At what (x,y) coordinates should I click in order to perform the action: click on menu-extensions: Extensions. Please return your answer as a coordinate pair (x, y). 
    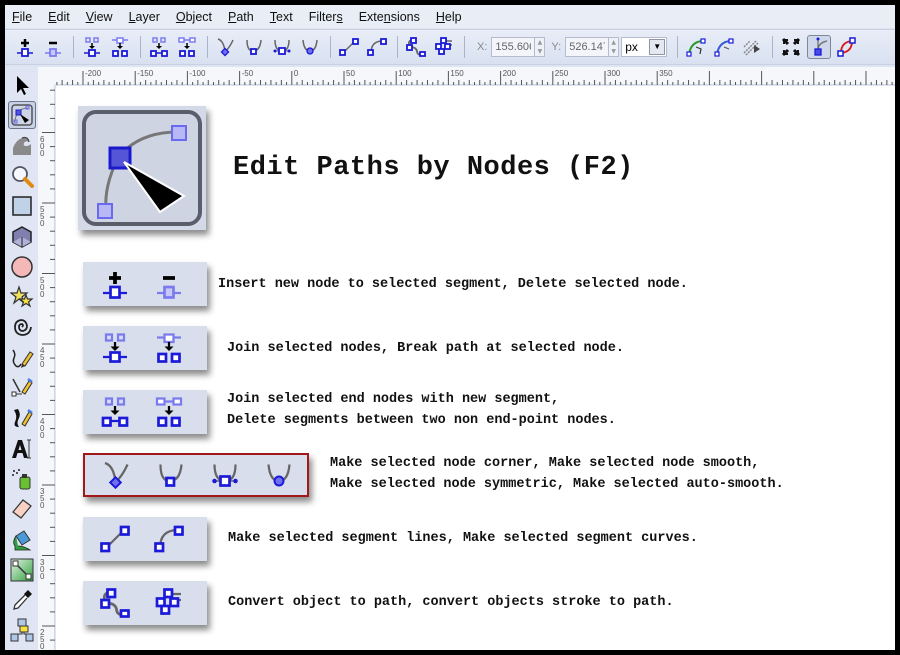
    Looking at the image, I should click on (389, 17).